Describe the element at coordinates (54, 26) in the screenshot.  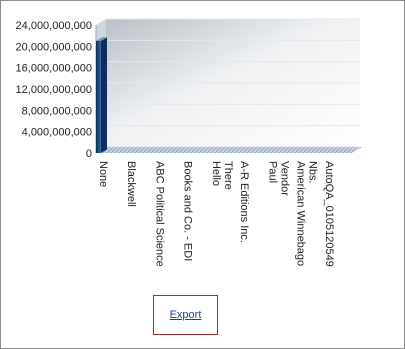
I see `y-tick-label: 24,000,000,000` at that location.